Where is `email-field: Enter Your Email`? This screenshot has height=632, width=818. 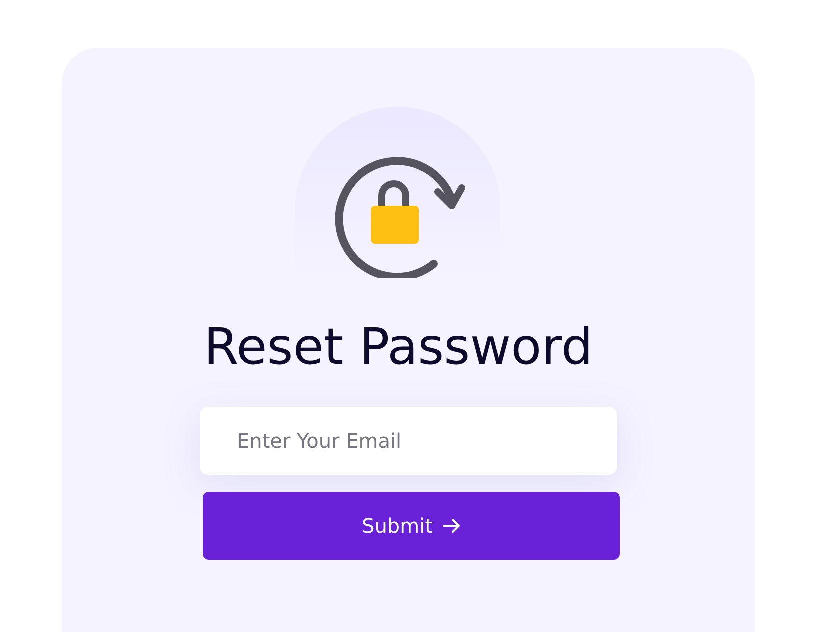
email-field: Enter Your Email is located at coordinates (408, 441).